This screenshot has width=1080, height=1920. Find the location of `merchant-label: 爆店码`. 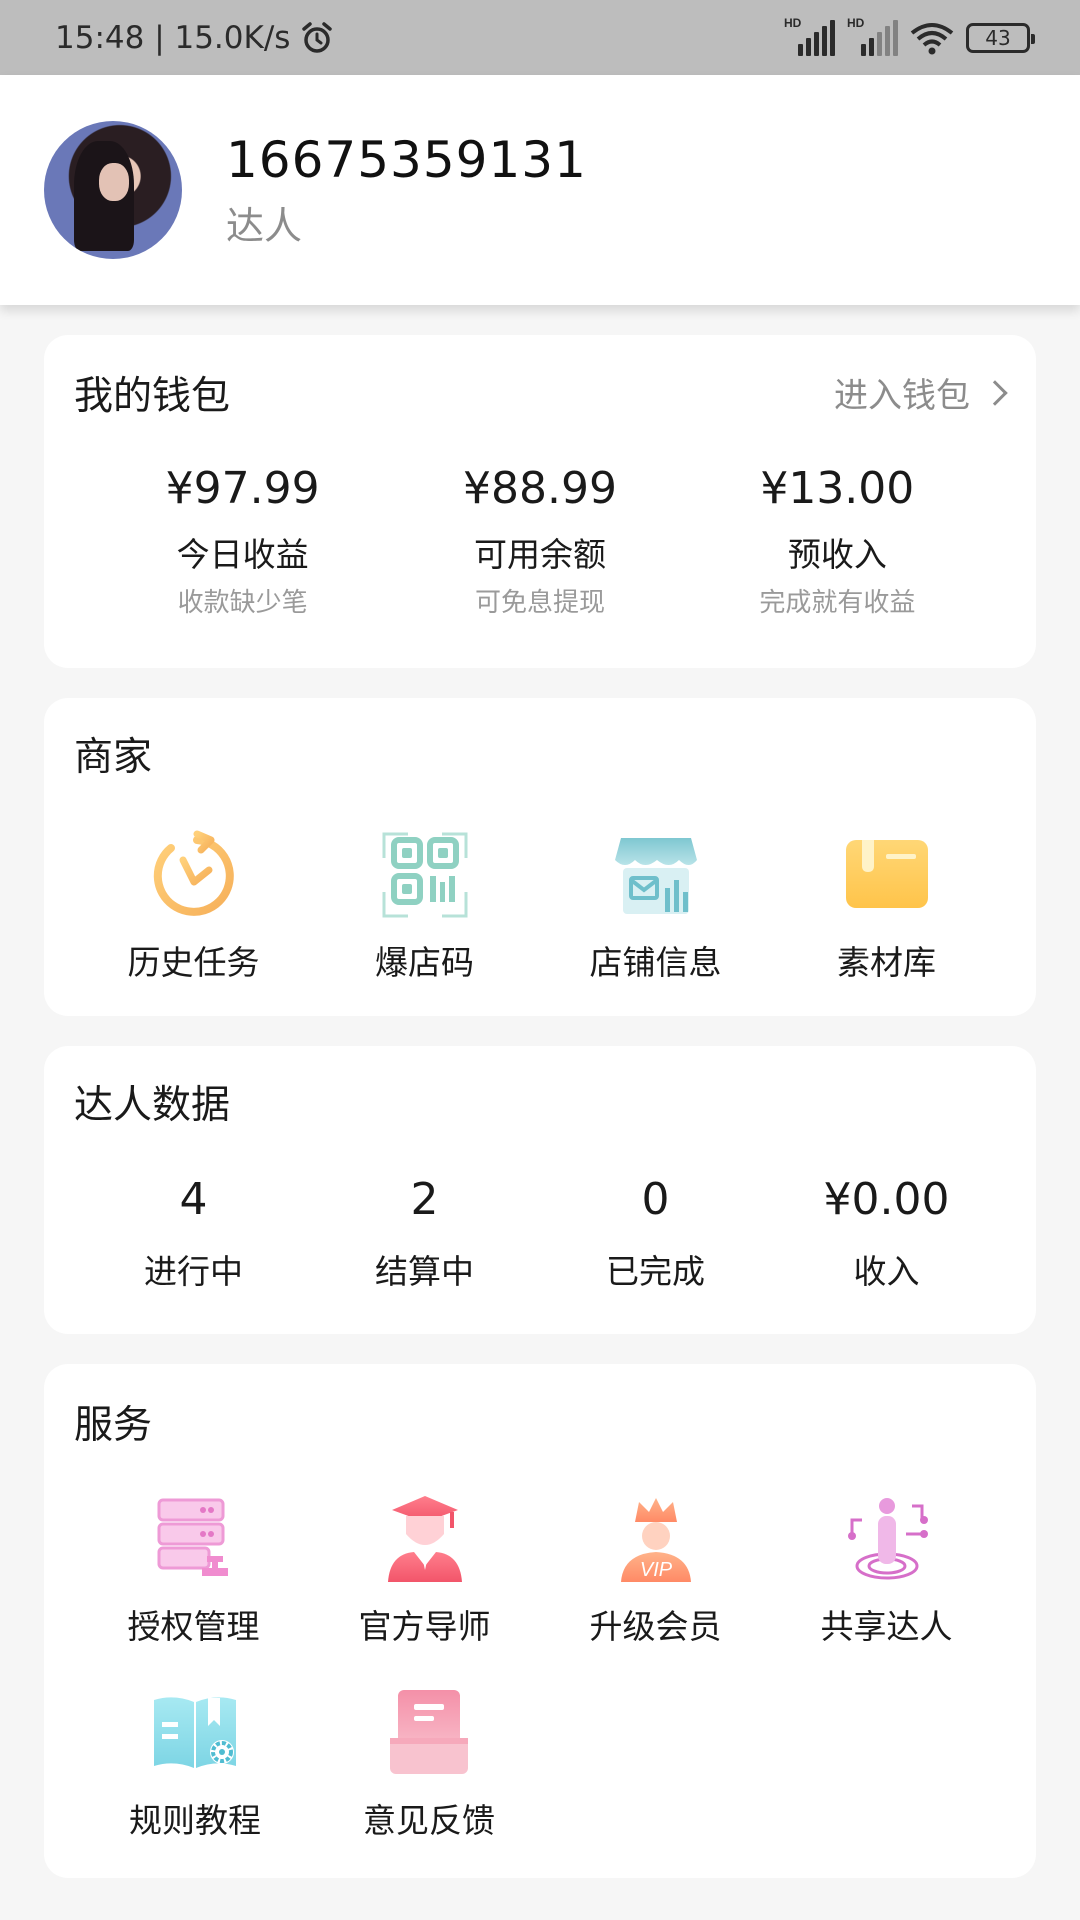

merchant-label: 爆店码 is located at coordinates (424, 962).